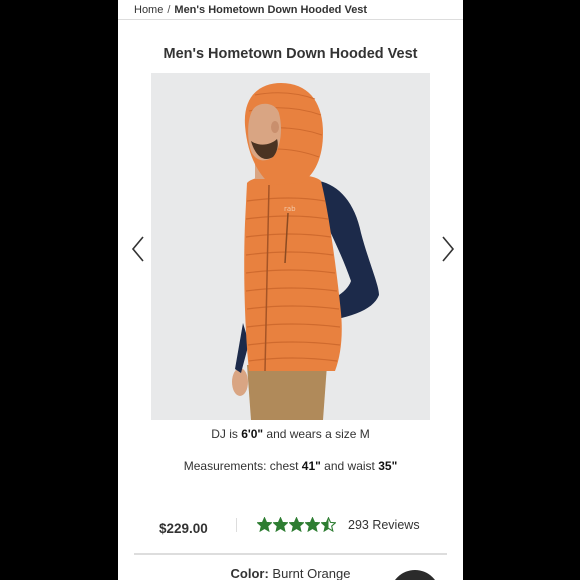  Describe the element at coordinates (271, 10) in the screenshot. I see `breadcrumb-current: Men's Hometown Down Hooded Vest` at that location.